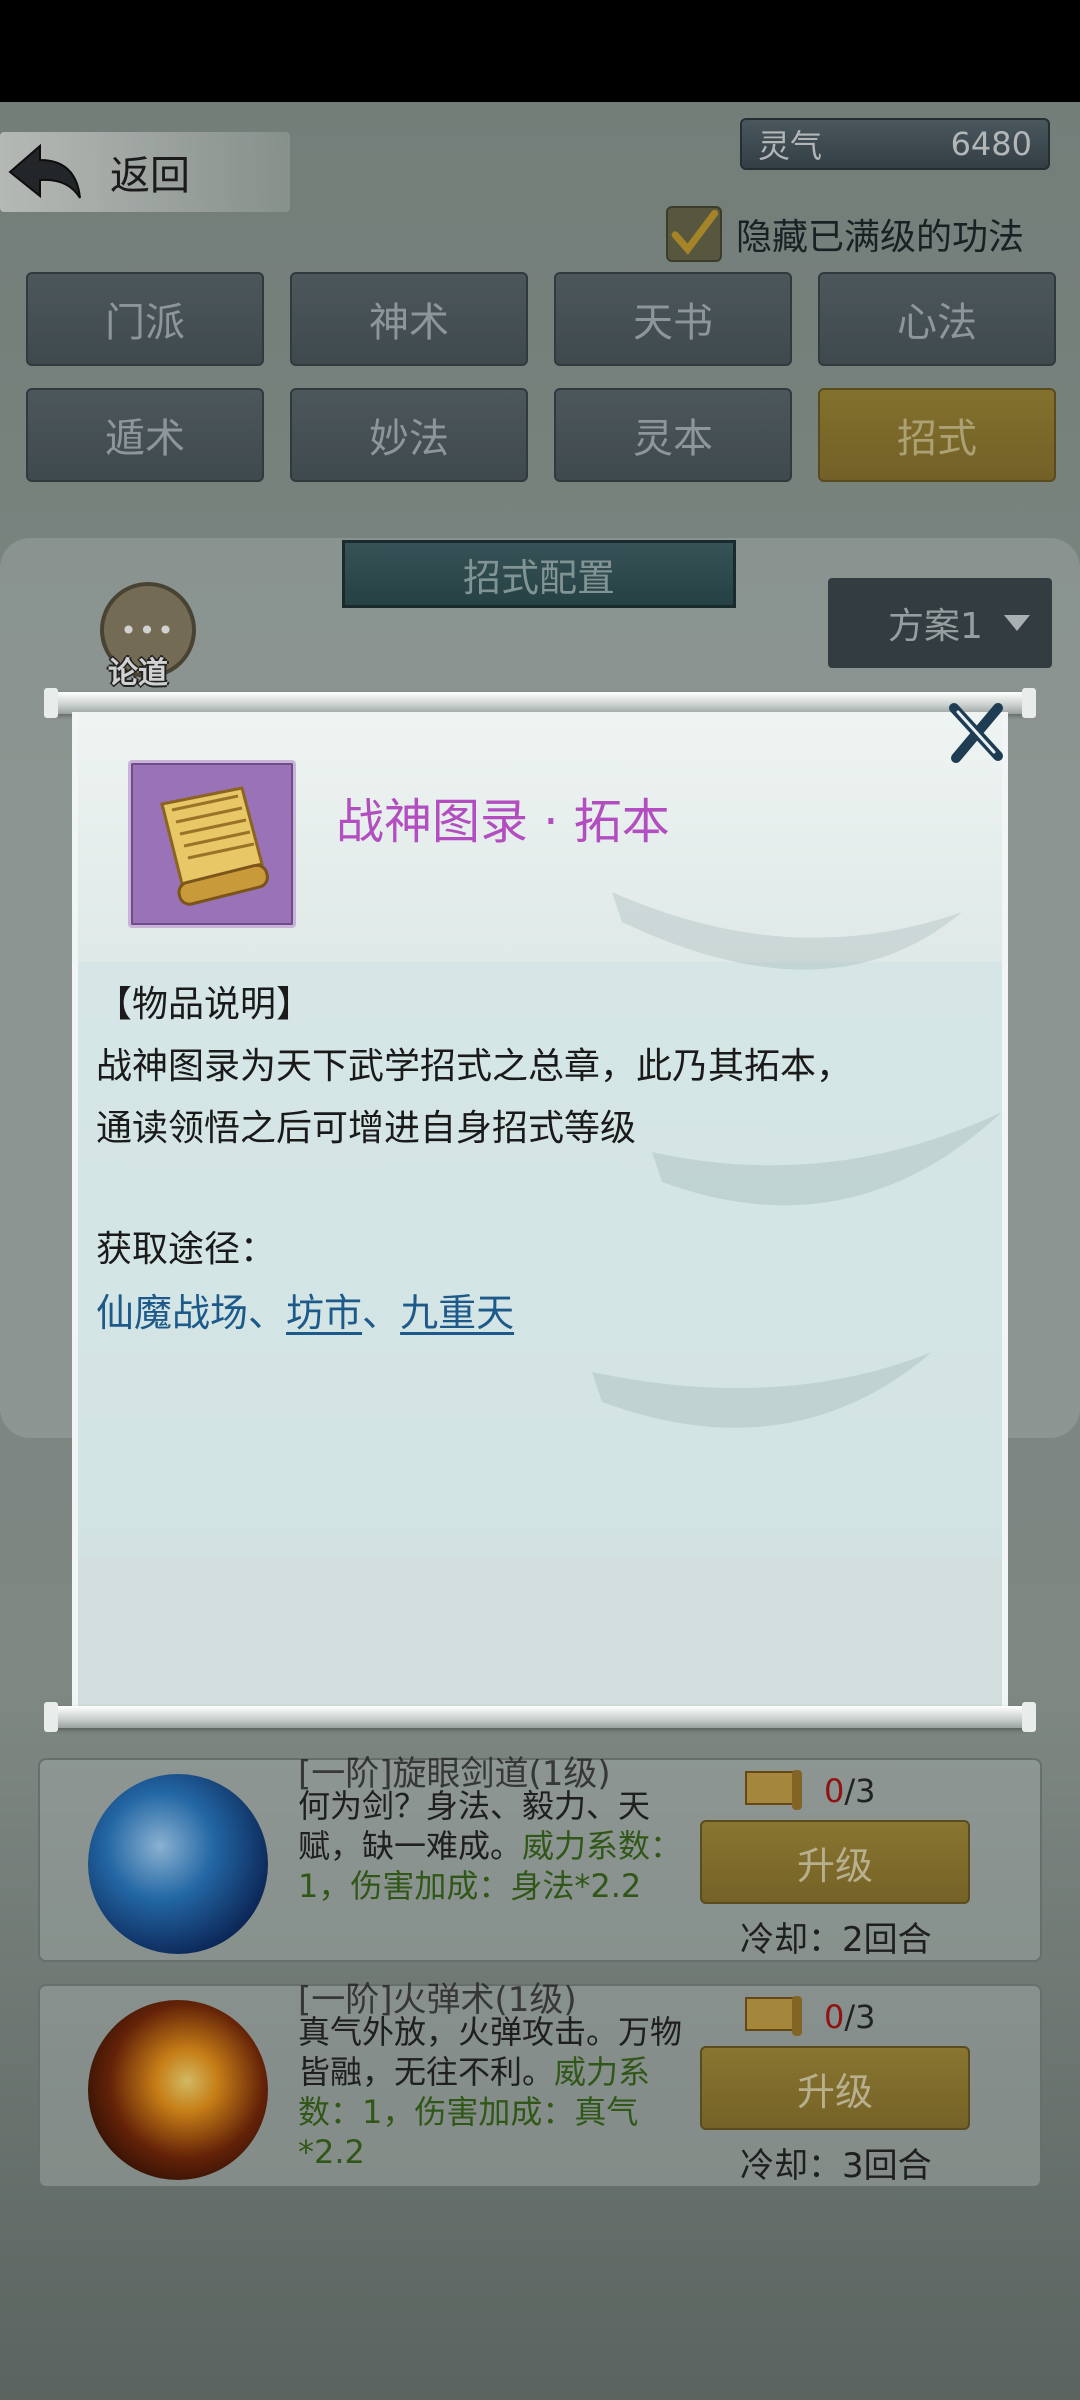 The width and height of the screenshot is (1080, 2400). Describe the element at coordinates (540, 703) in the screenshot. I see `scroll-top-rod` at that location.